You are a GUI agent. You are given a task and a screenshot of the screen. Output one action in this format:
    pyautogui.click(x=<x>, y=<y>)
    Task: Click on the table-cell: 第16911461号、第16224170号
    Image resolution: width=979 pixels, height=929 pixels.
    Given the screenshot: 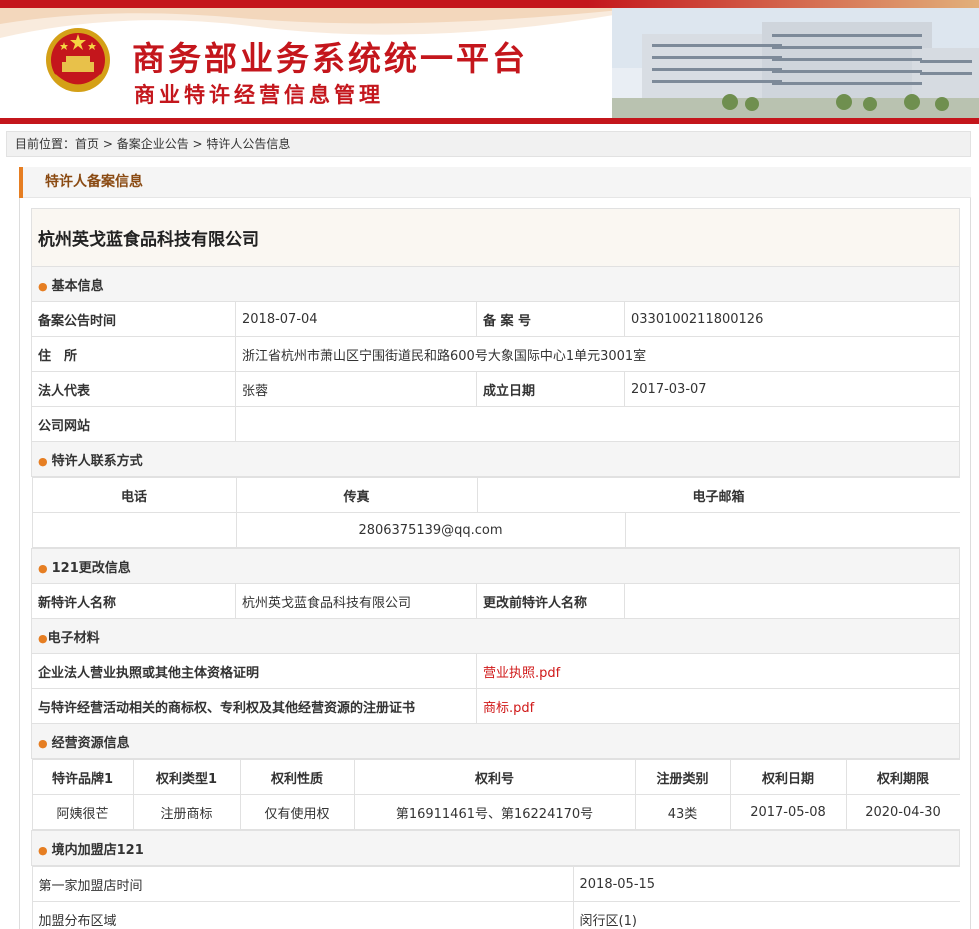 What is the action you would take?
    pyautogui.click(x=494, y=812)
    